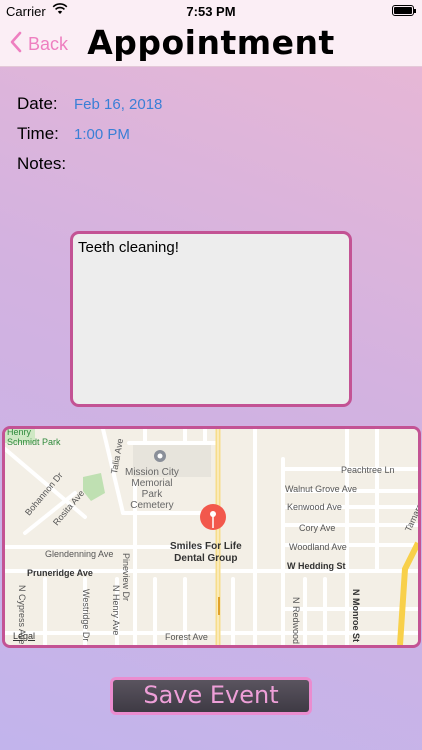 This screenshot has height=750, width=422. What do you see at coordinates (206, 552) in the screenshot?
I see `map-place-label: Smiles For Life Dental Group` at bounding box center [206, 552].